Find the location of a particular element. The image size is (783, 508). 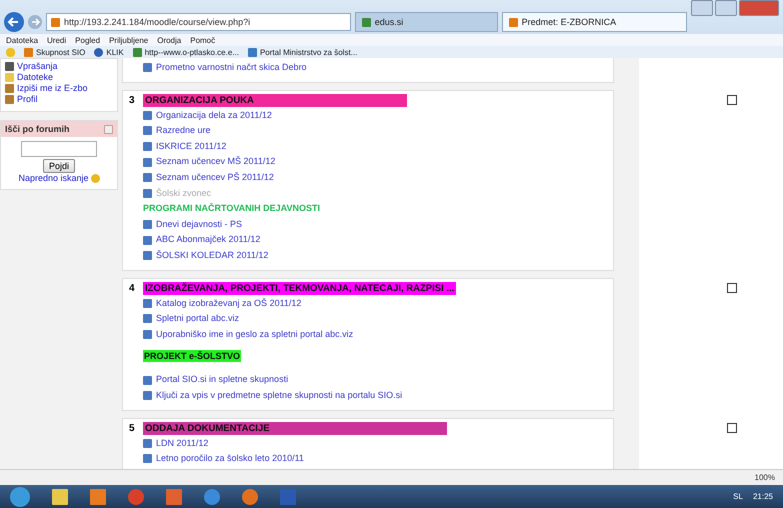

start-button is located at coordinates (20, 496).